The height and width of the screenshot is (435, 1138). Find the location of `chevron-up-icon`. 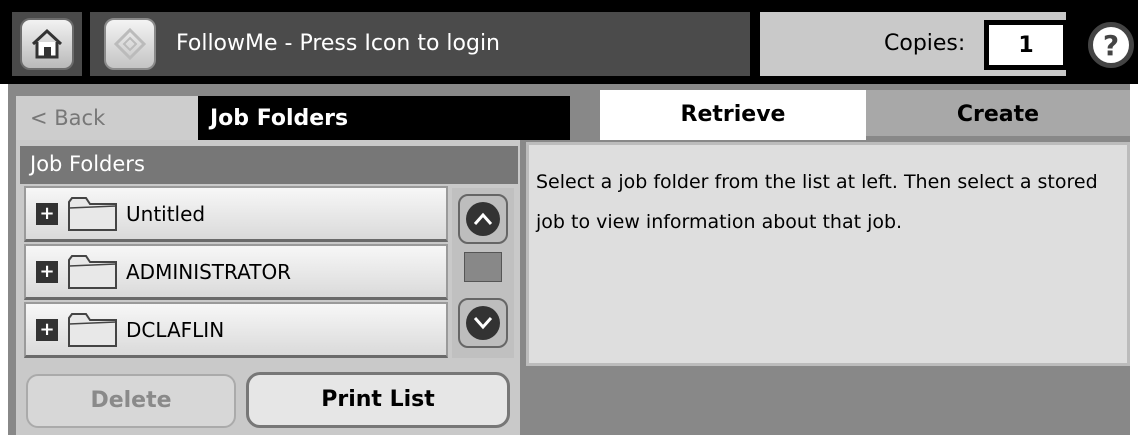

chevron-up-icon is located at coordinates (483, 218).